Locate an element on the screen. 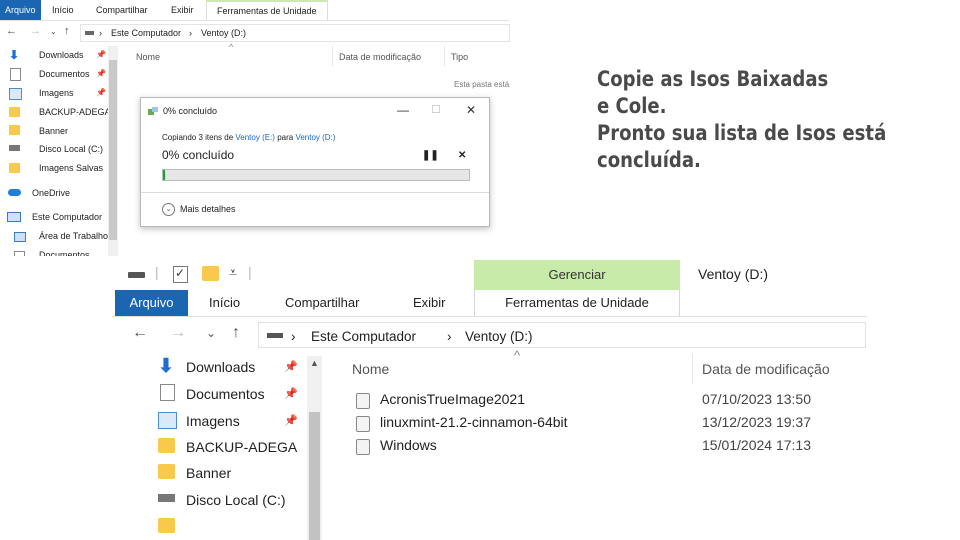  progress-text: 0% concluído is located at coordinates (198, 155).